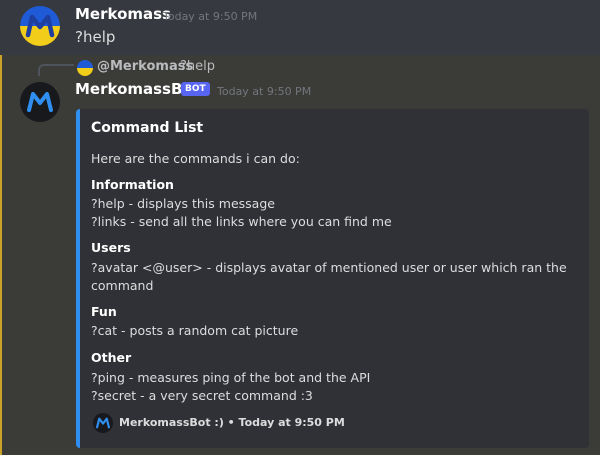 This screenshot has height=455, width=600. Describe the element at coordinates (264, 91) in the screenshot. I see `bot-timestamp: Today at 9:50 PM` at that location.